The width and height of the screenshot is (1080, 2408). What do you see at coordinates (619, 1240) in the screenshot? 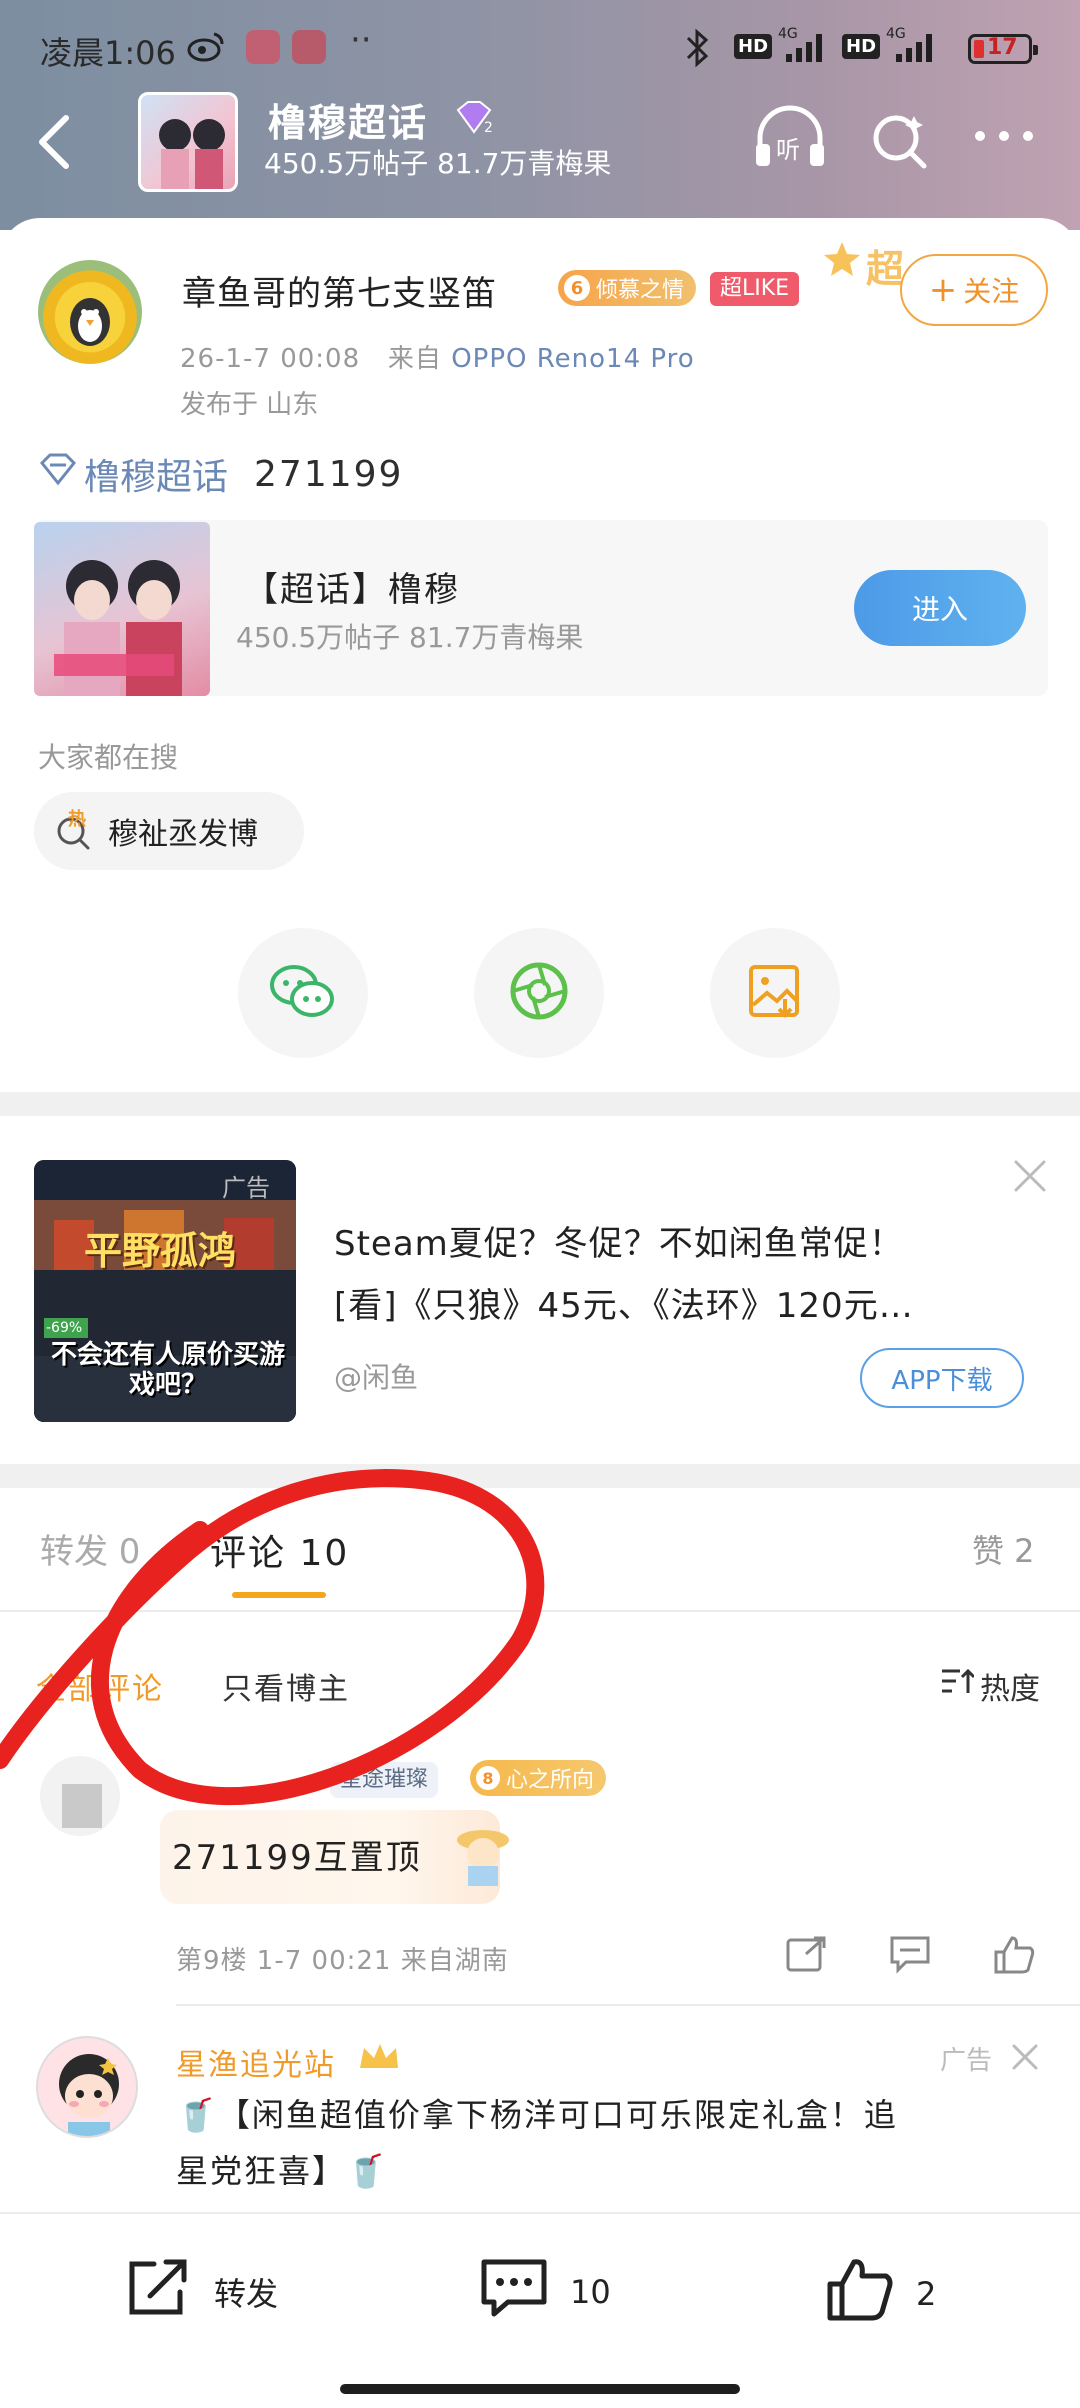
I see `ad-title: Steam夏促？冬促？不如闲鱼常促！` at bounding box center [619, 1240].